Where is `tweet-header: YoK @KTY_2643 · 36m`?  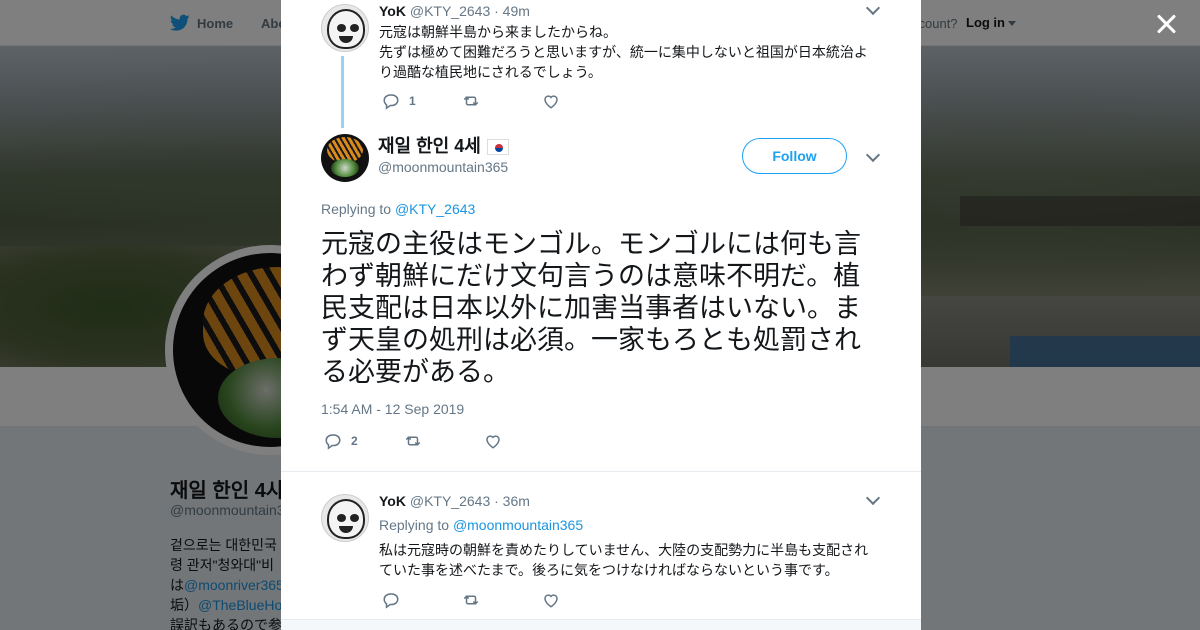
tweet-header: YoK @KTY_2643 · 36m is located at coordinates (454, 501).